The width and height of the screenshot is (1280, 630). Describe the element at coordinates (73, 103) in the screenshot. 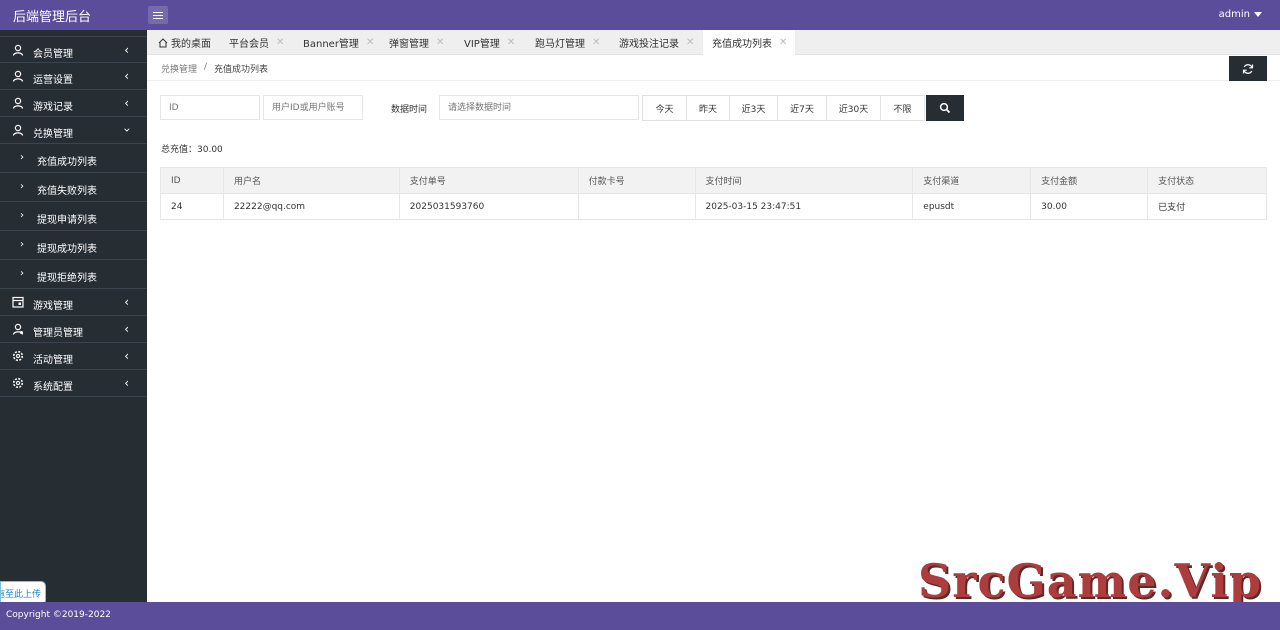

I see `sidebar-item-game-records: 游戏记录 ‹` at that location.